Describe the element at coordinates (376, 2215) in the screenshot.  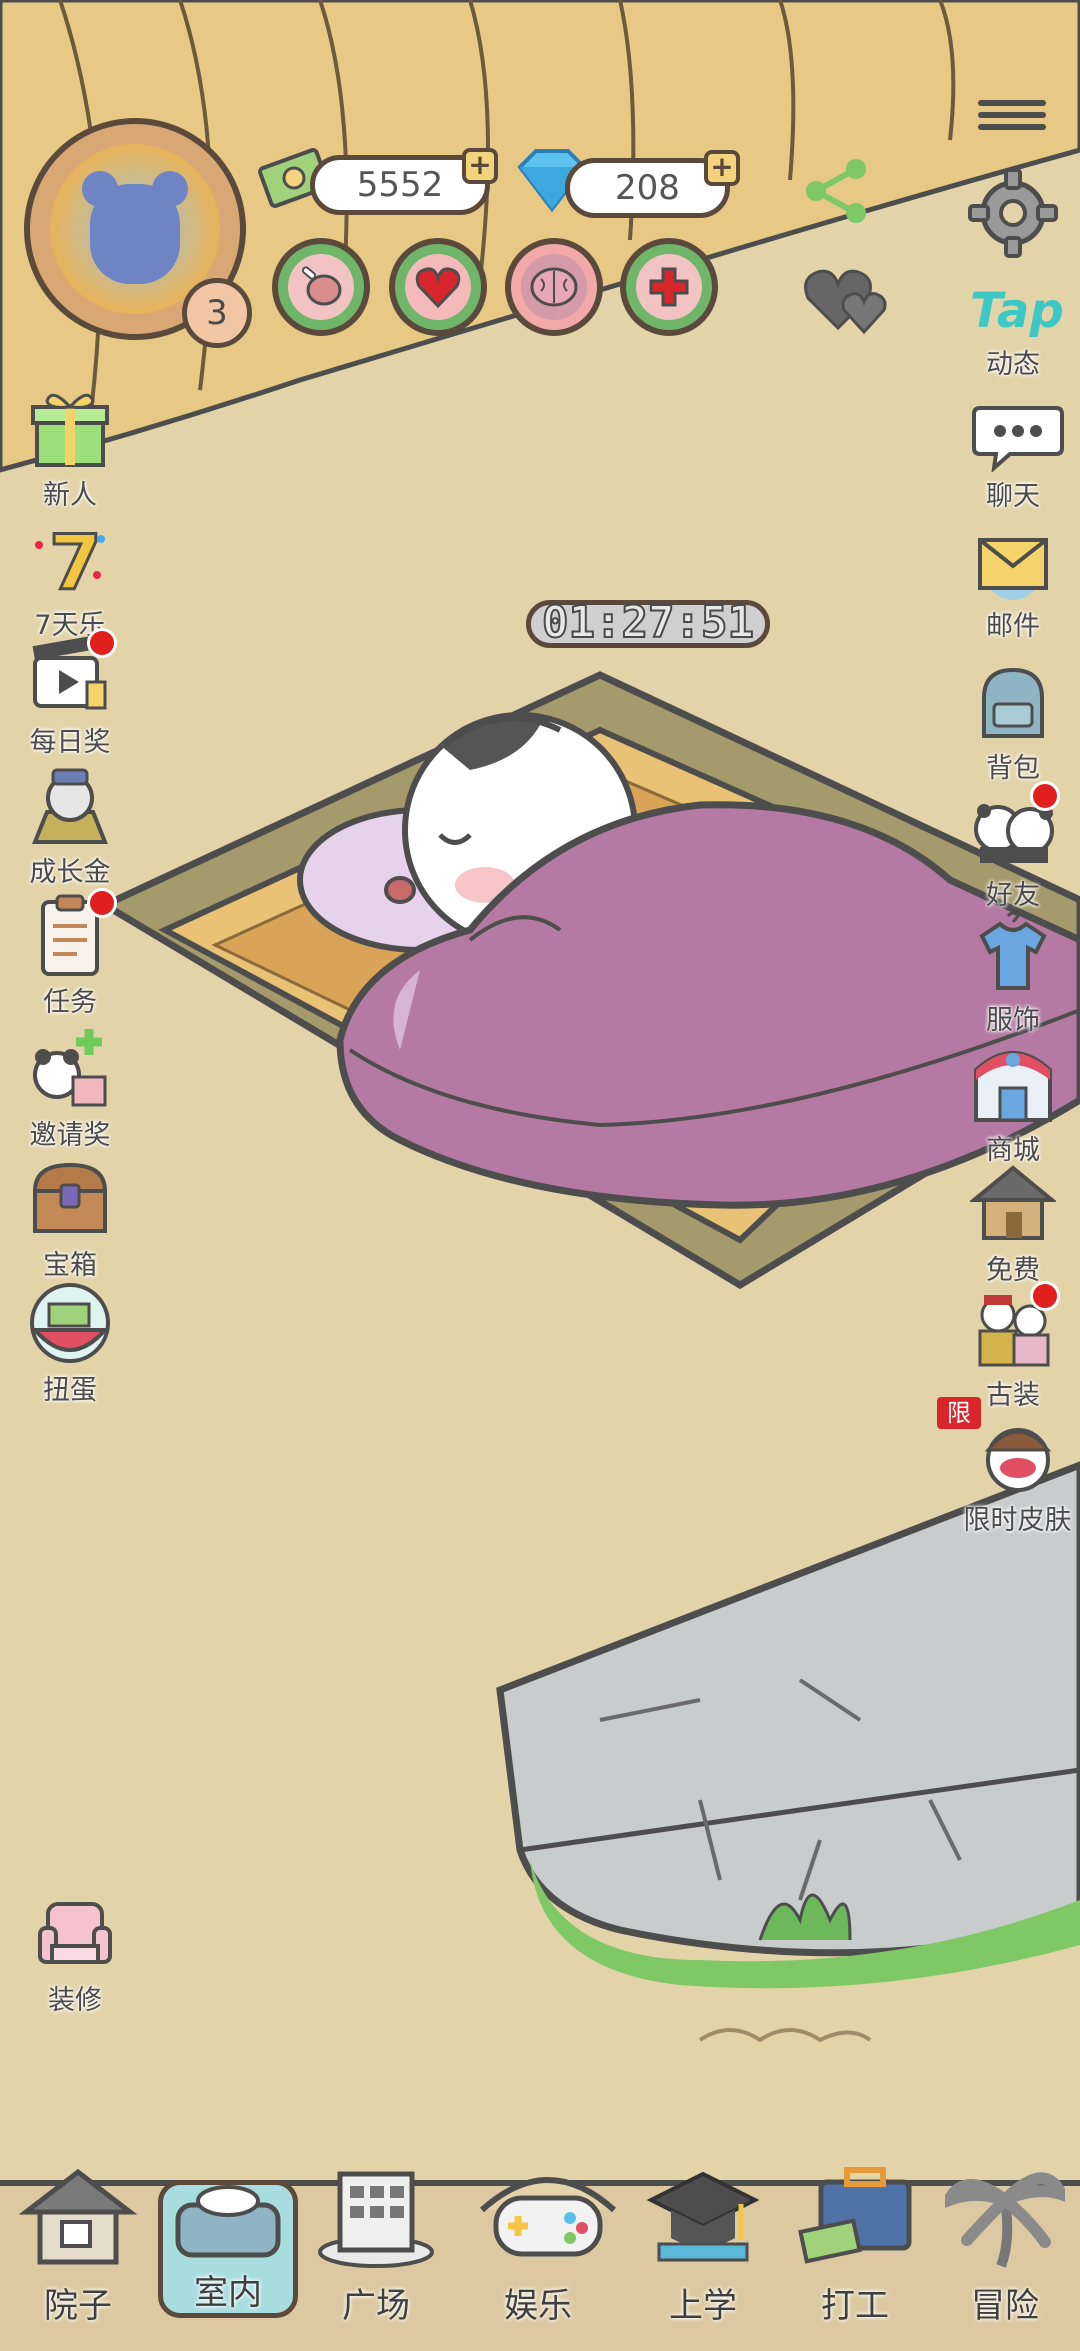
I see `plaza-building-icon` at that location.